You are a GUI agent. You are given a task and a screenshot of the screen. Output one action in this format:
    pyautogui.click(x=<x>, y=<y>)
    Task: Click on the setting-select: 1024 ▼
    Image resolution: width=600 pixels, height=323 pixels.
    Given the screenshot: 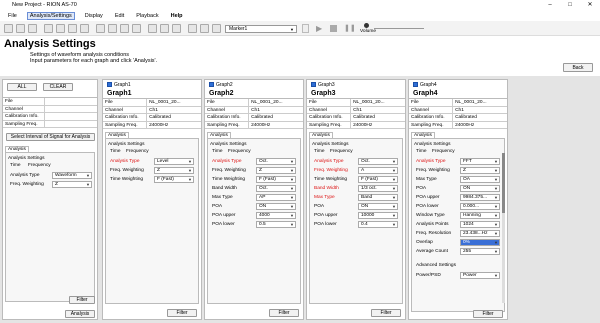 What is the action you would take?
    pyautogui.click(x=480, y=224)
    